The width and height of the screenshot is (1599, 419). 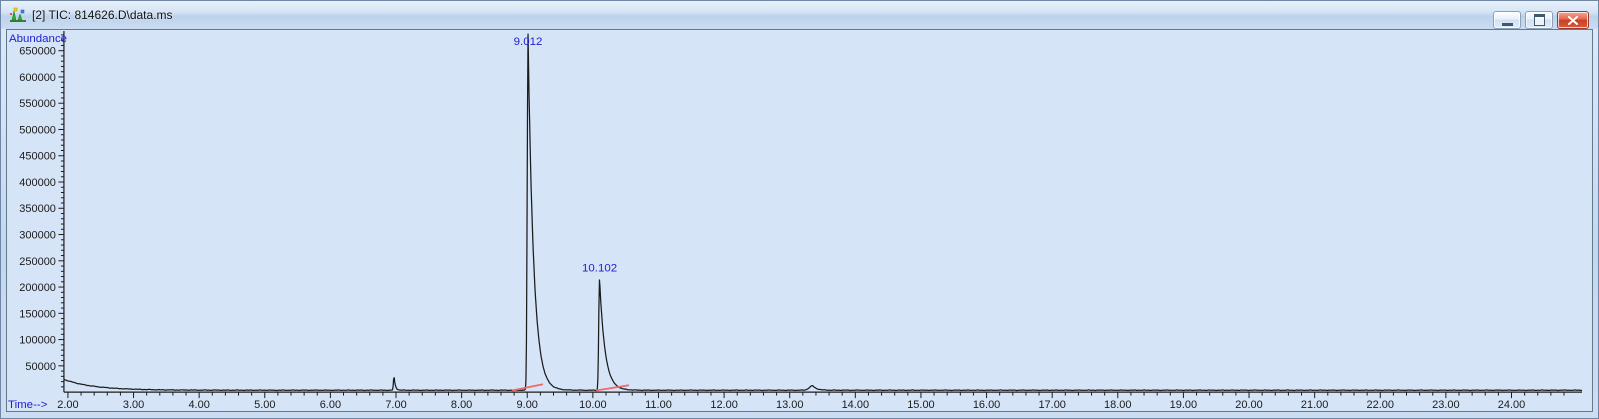 What do you see at coordinates (1380, 405) in the screenshot?
I see `x-tick-label: 22.00` at bounding box center [1380, 405].